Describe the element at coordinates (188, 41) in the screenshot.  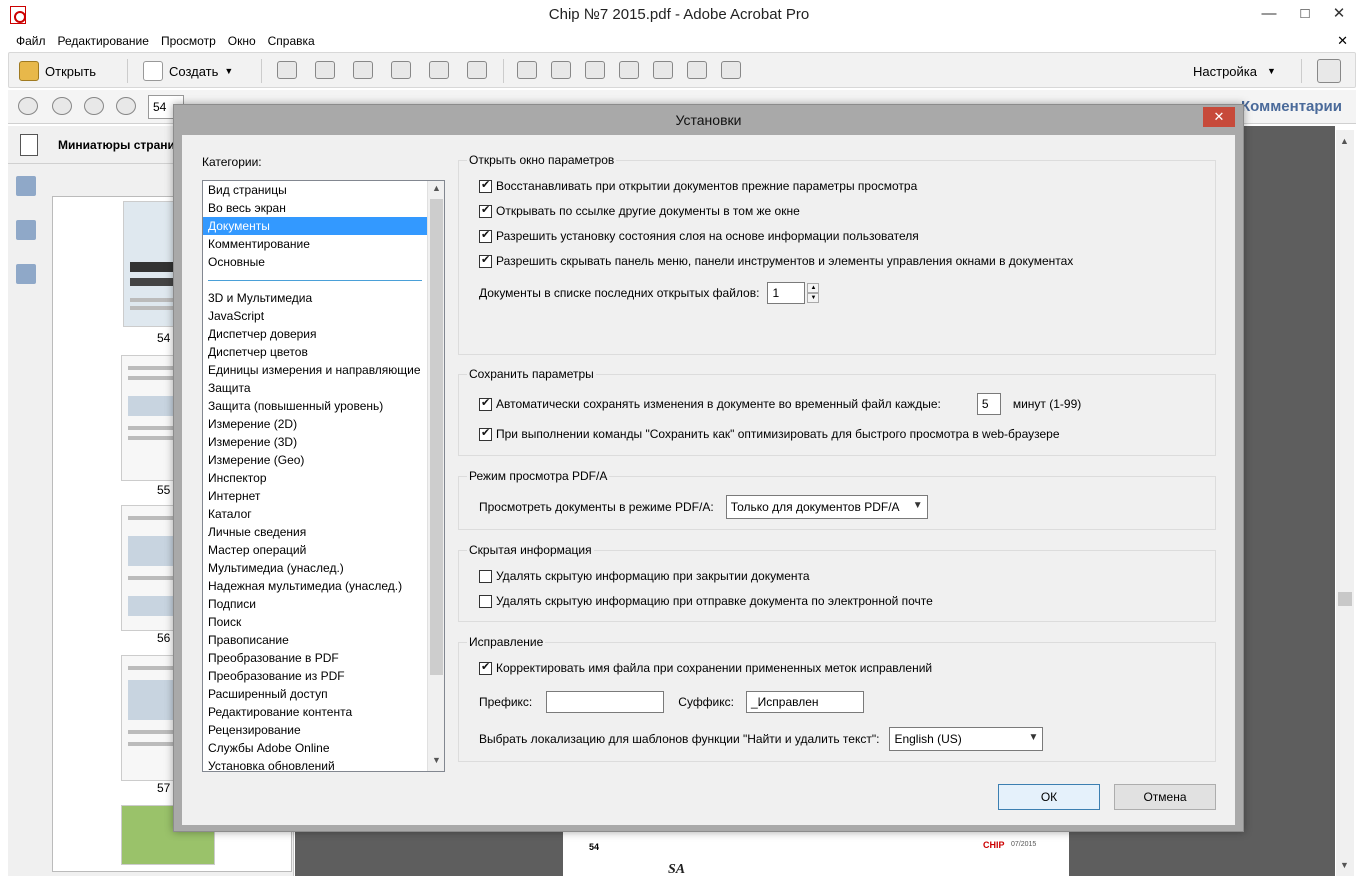
I see `menu-view: Просмотр` at that location.